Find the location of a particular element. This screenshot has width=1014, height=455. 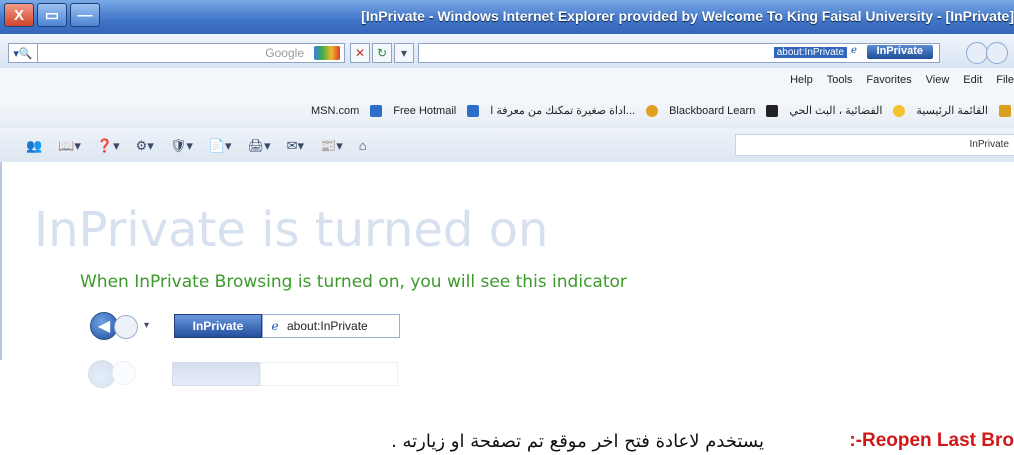

ie-page-icon: ℯ is located at coordinates (854, 50).